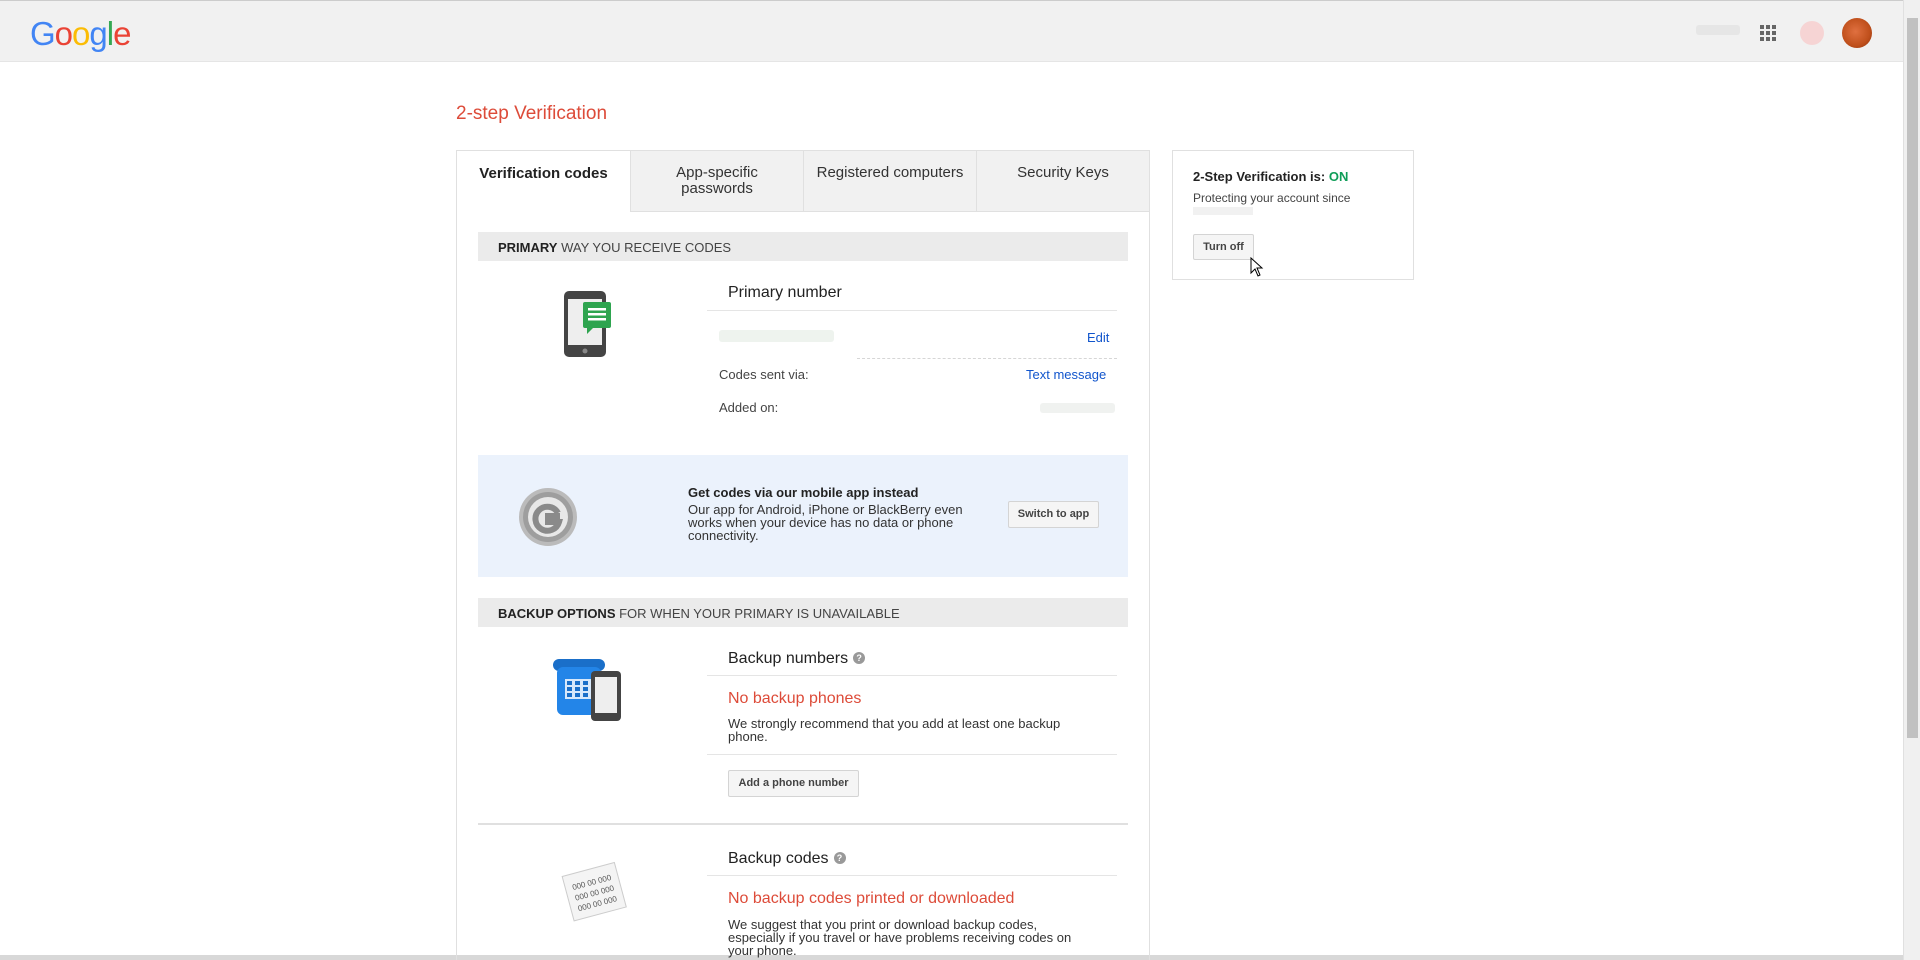  I want to click on phone-number-redacted, so click(776, 336).